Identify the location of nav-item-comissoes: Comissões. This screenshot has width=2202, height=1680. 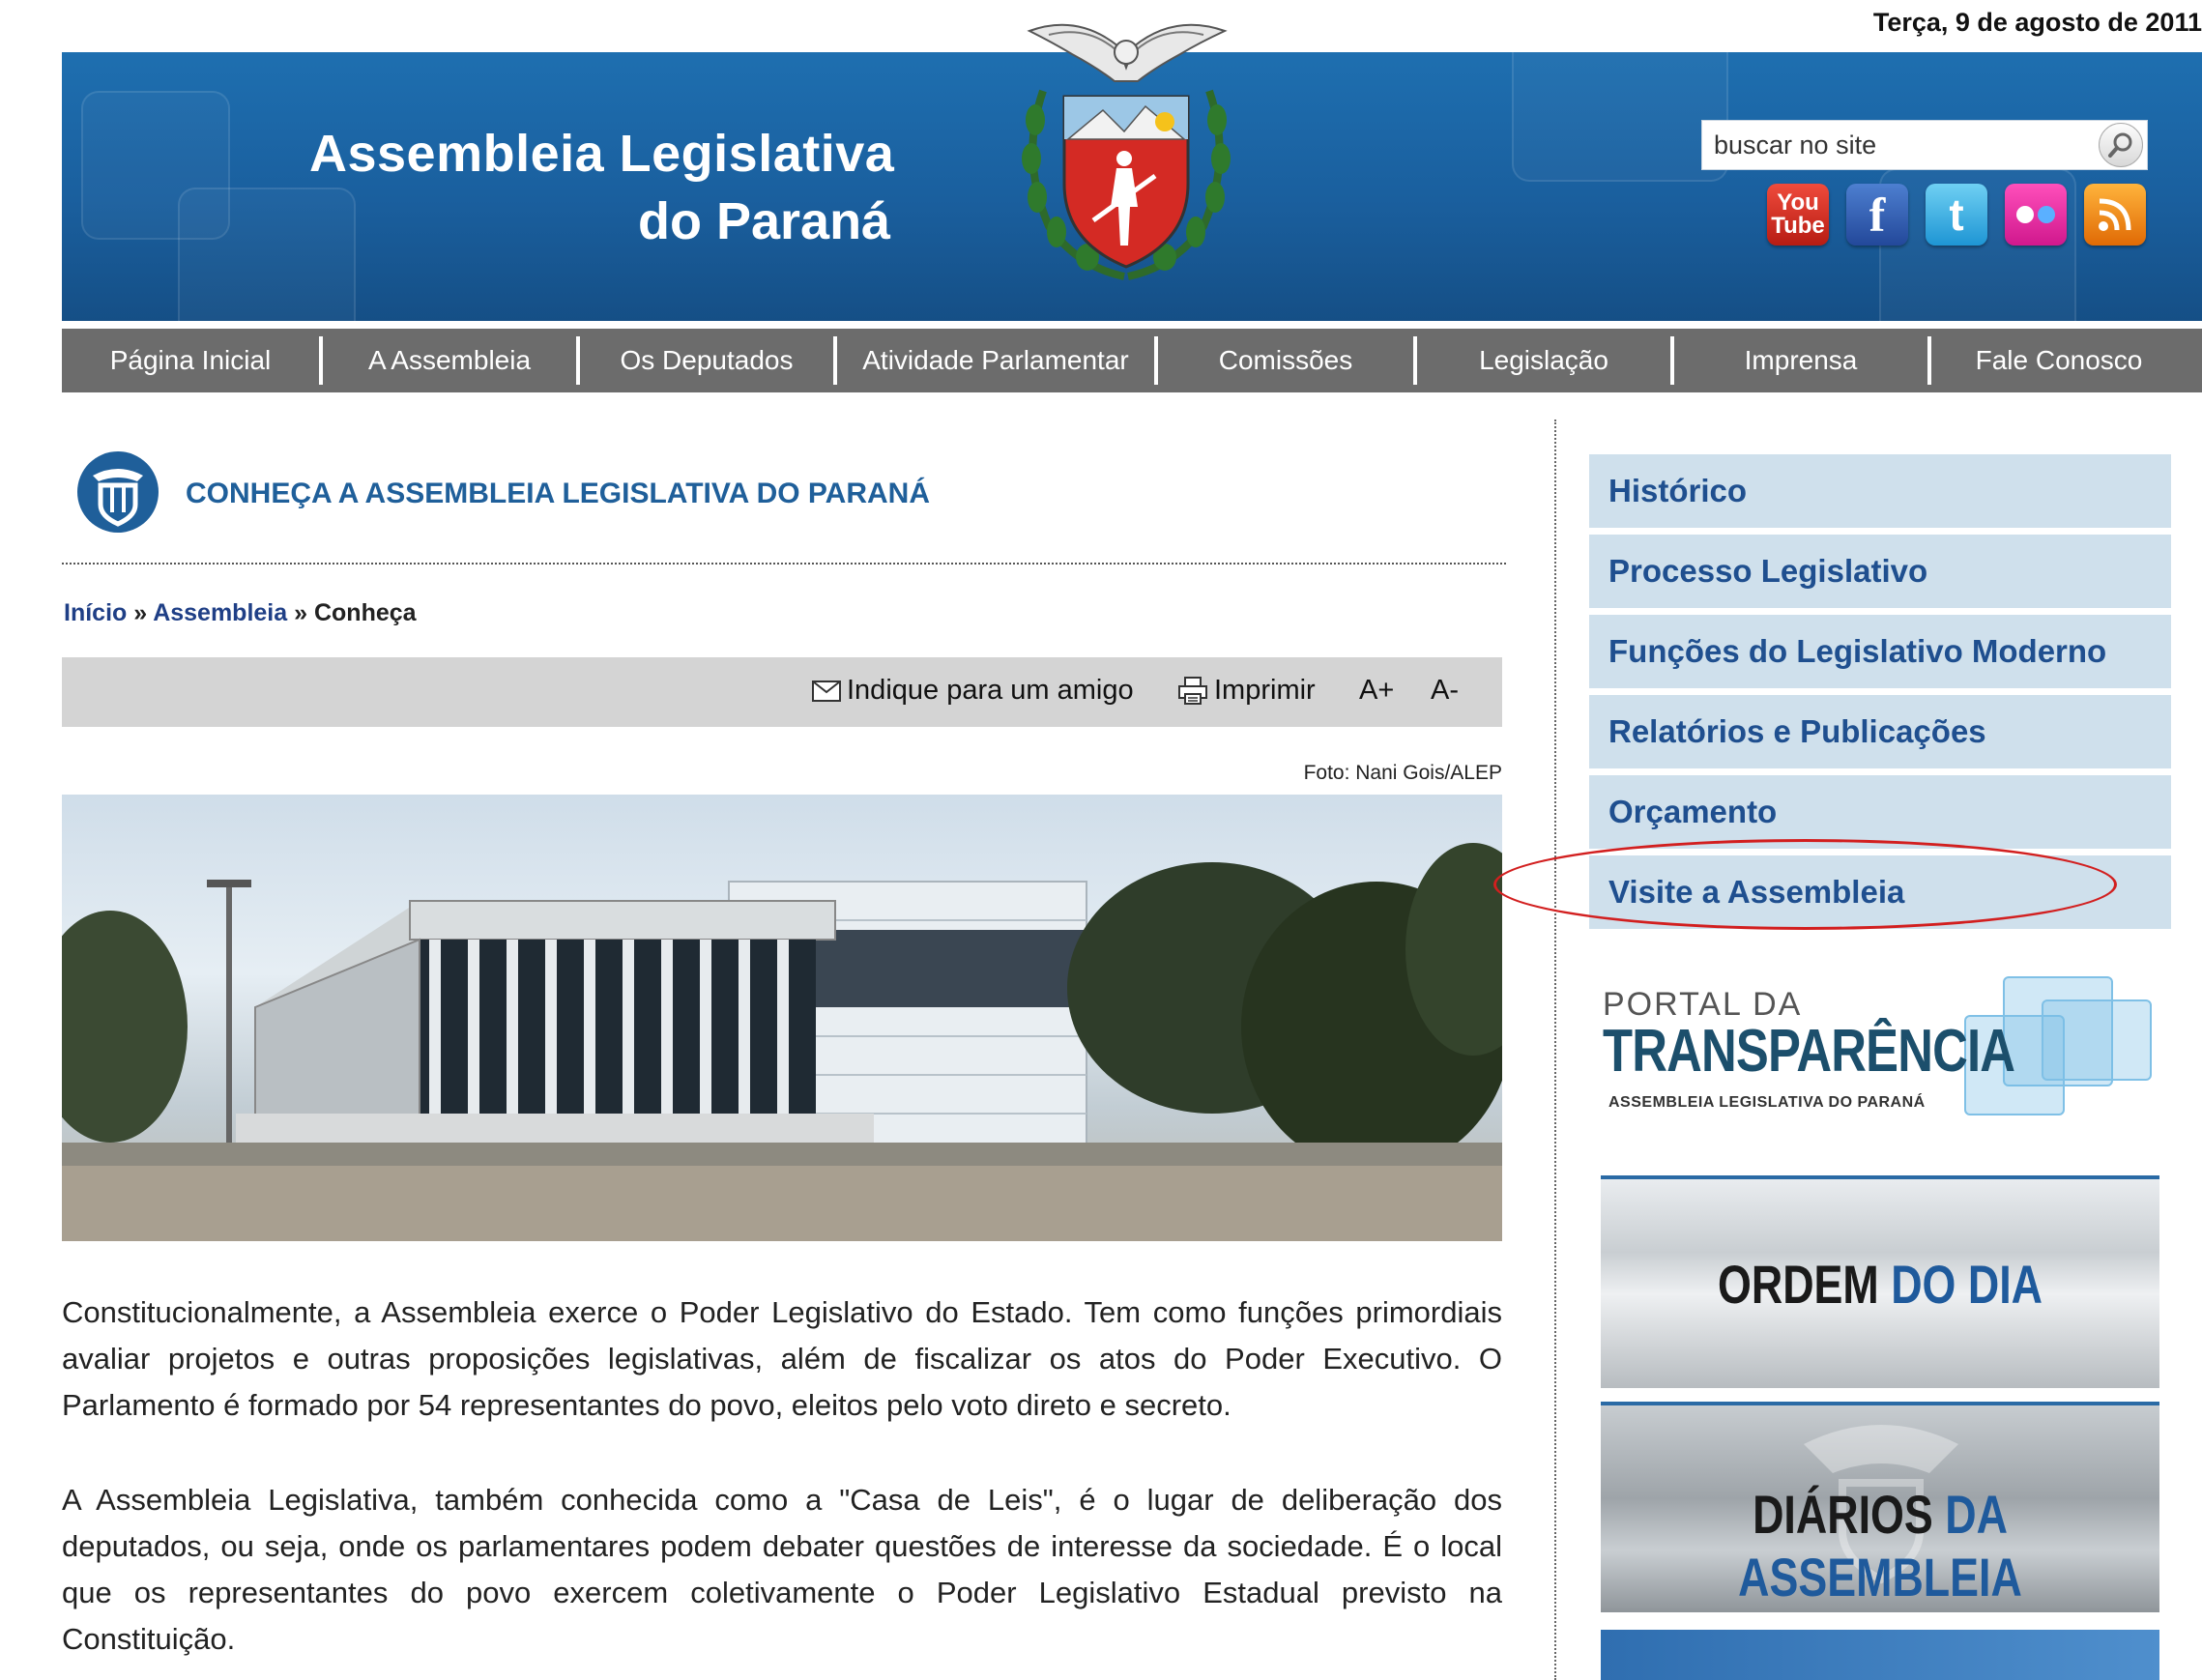
(1286, 361).